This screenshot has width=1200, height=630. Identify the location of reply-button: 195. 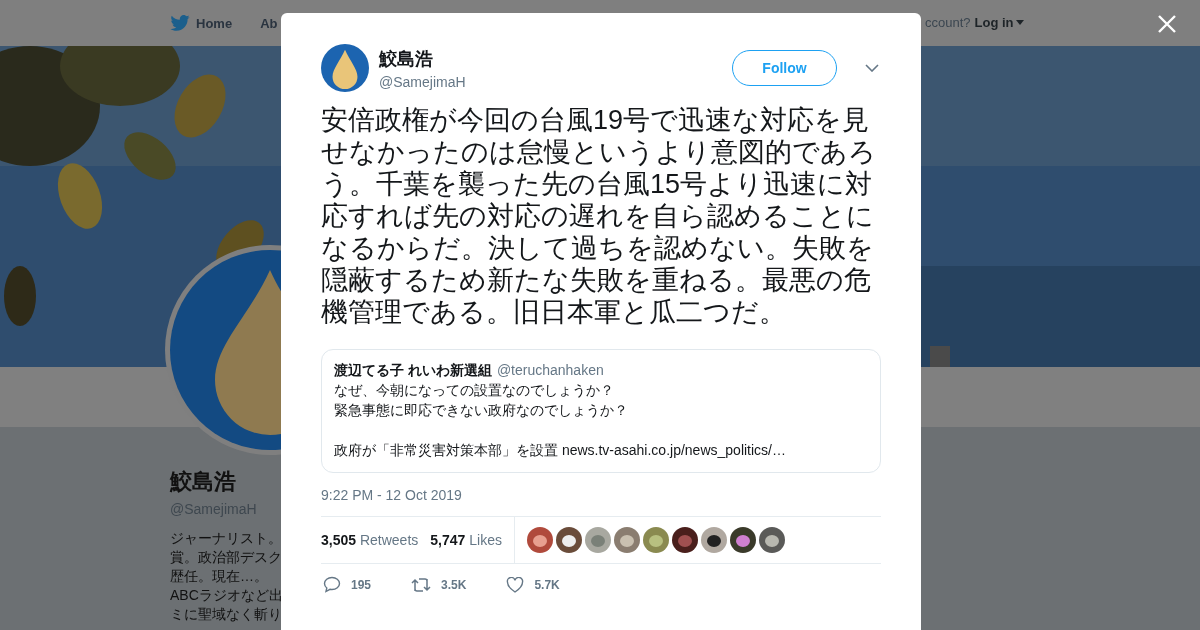
(347, 584).